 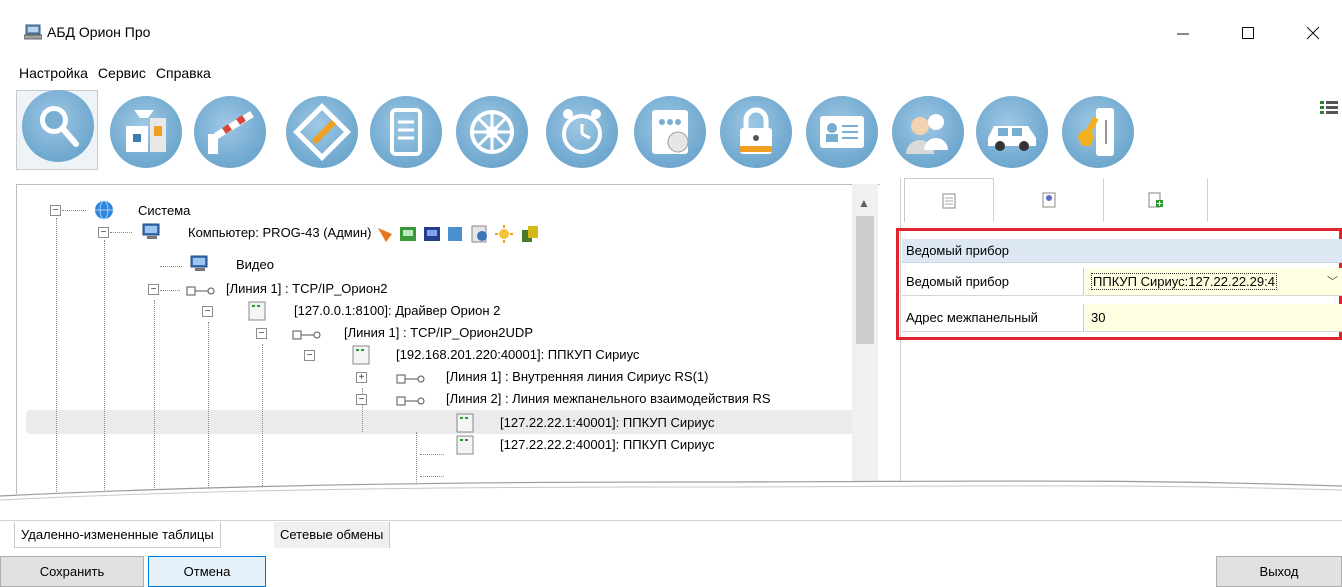 What do you see at coordinates (122, 73) in the screenshot?
I see `menu-service: Сервис` at bounding box center [122, 73].